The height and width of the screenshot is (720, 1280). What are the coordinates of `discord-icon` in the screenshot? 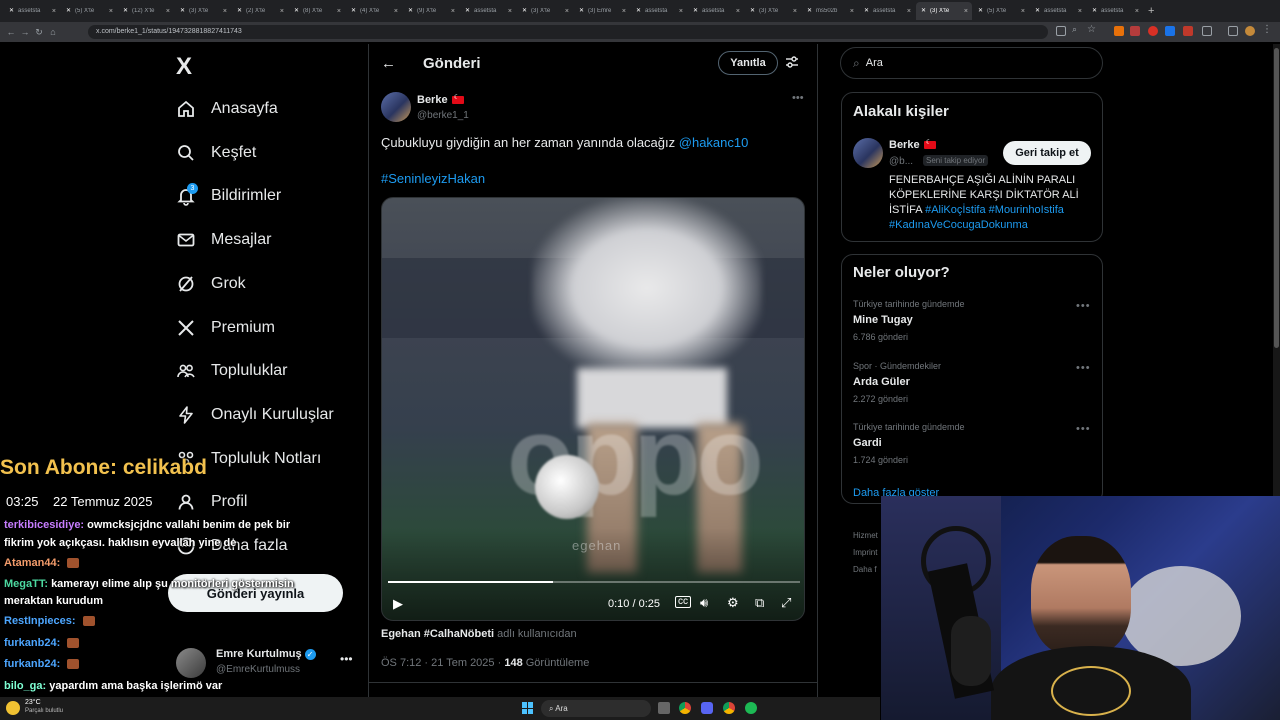 It's located at (707, 708).